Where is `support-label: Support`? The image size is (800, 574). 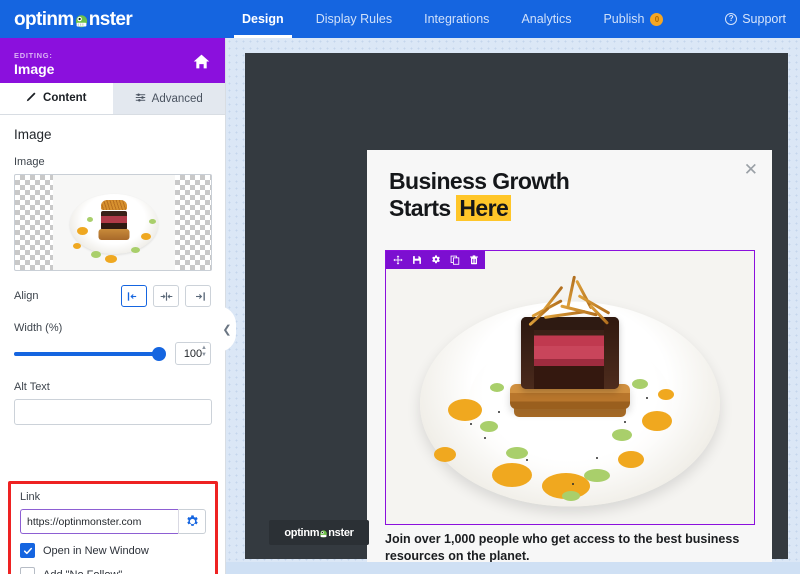 support-label: Support is located at coordinates (764, 19).